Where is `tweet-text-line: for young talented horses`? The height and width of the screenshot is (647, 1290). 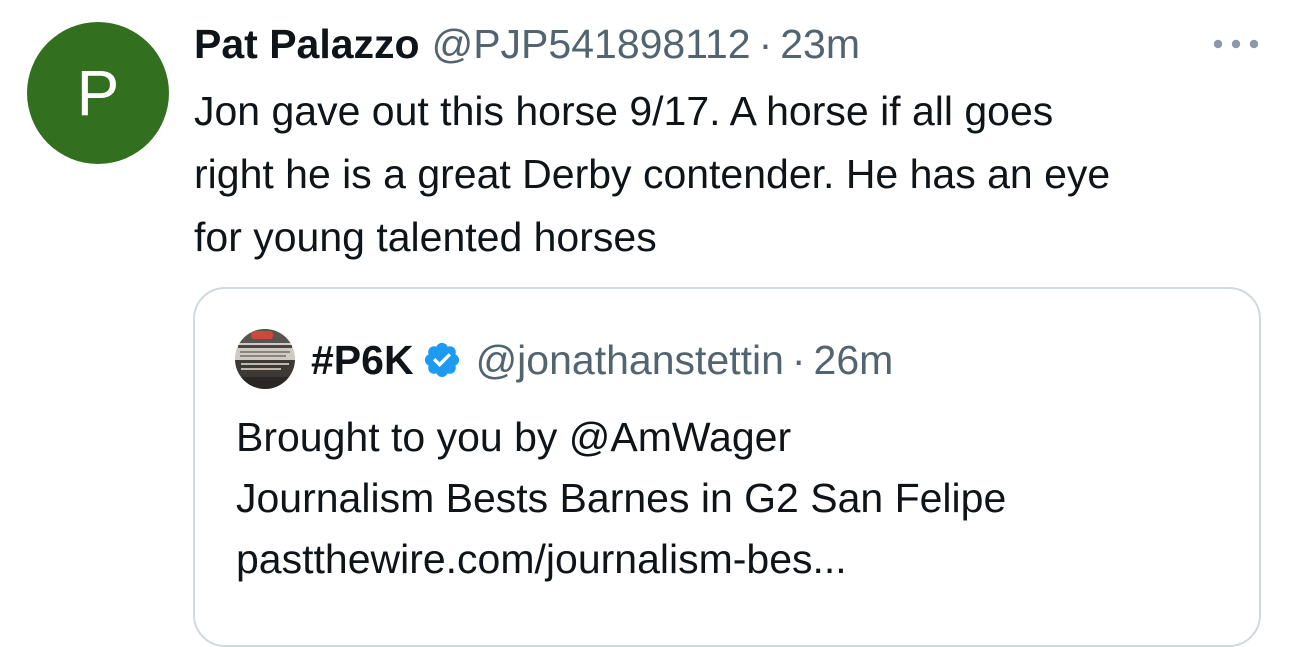 tweet-text-line: for young talented horses is located at coordinates (425, 237).